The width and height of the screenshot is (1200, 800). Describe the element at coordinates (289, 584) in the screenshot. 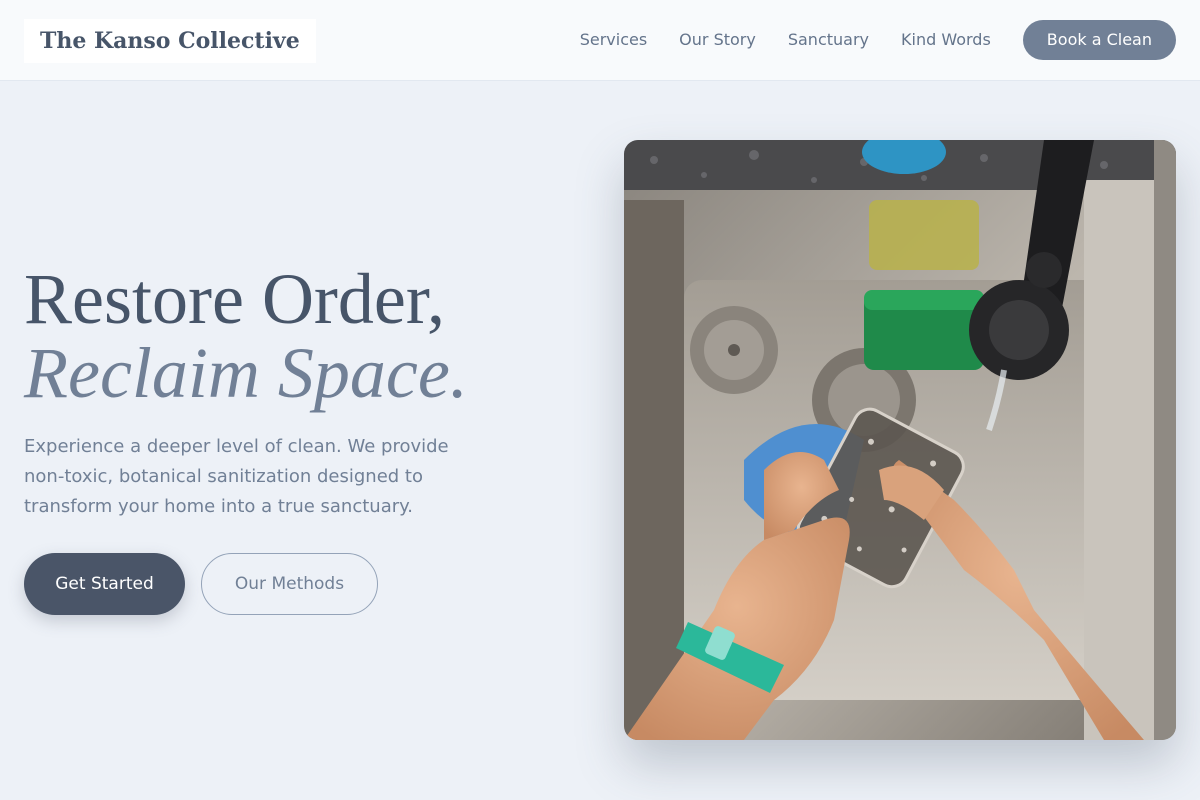

I see `our-methods-button: Our Methods` at that location.